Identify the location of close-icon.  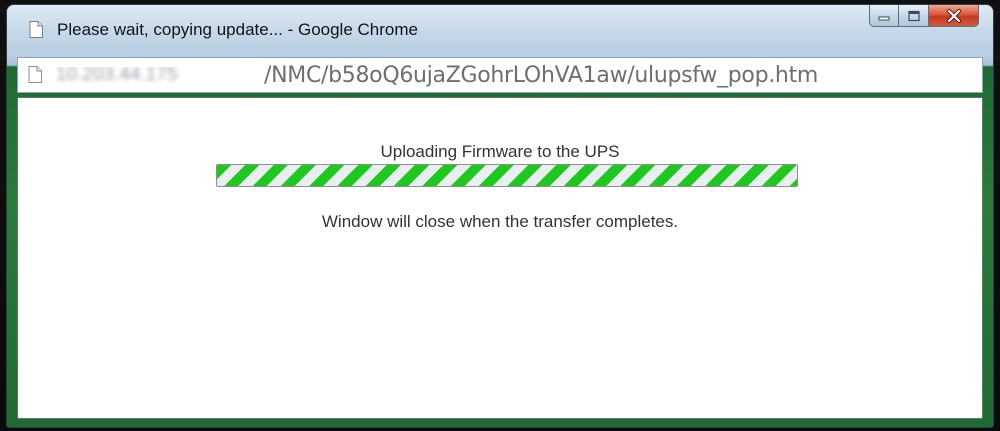
(953, 15).